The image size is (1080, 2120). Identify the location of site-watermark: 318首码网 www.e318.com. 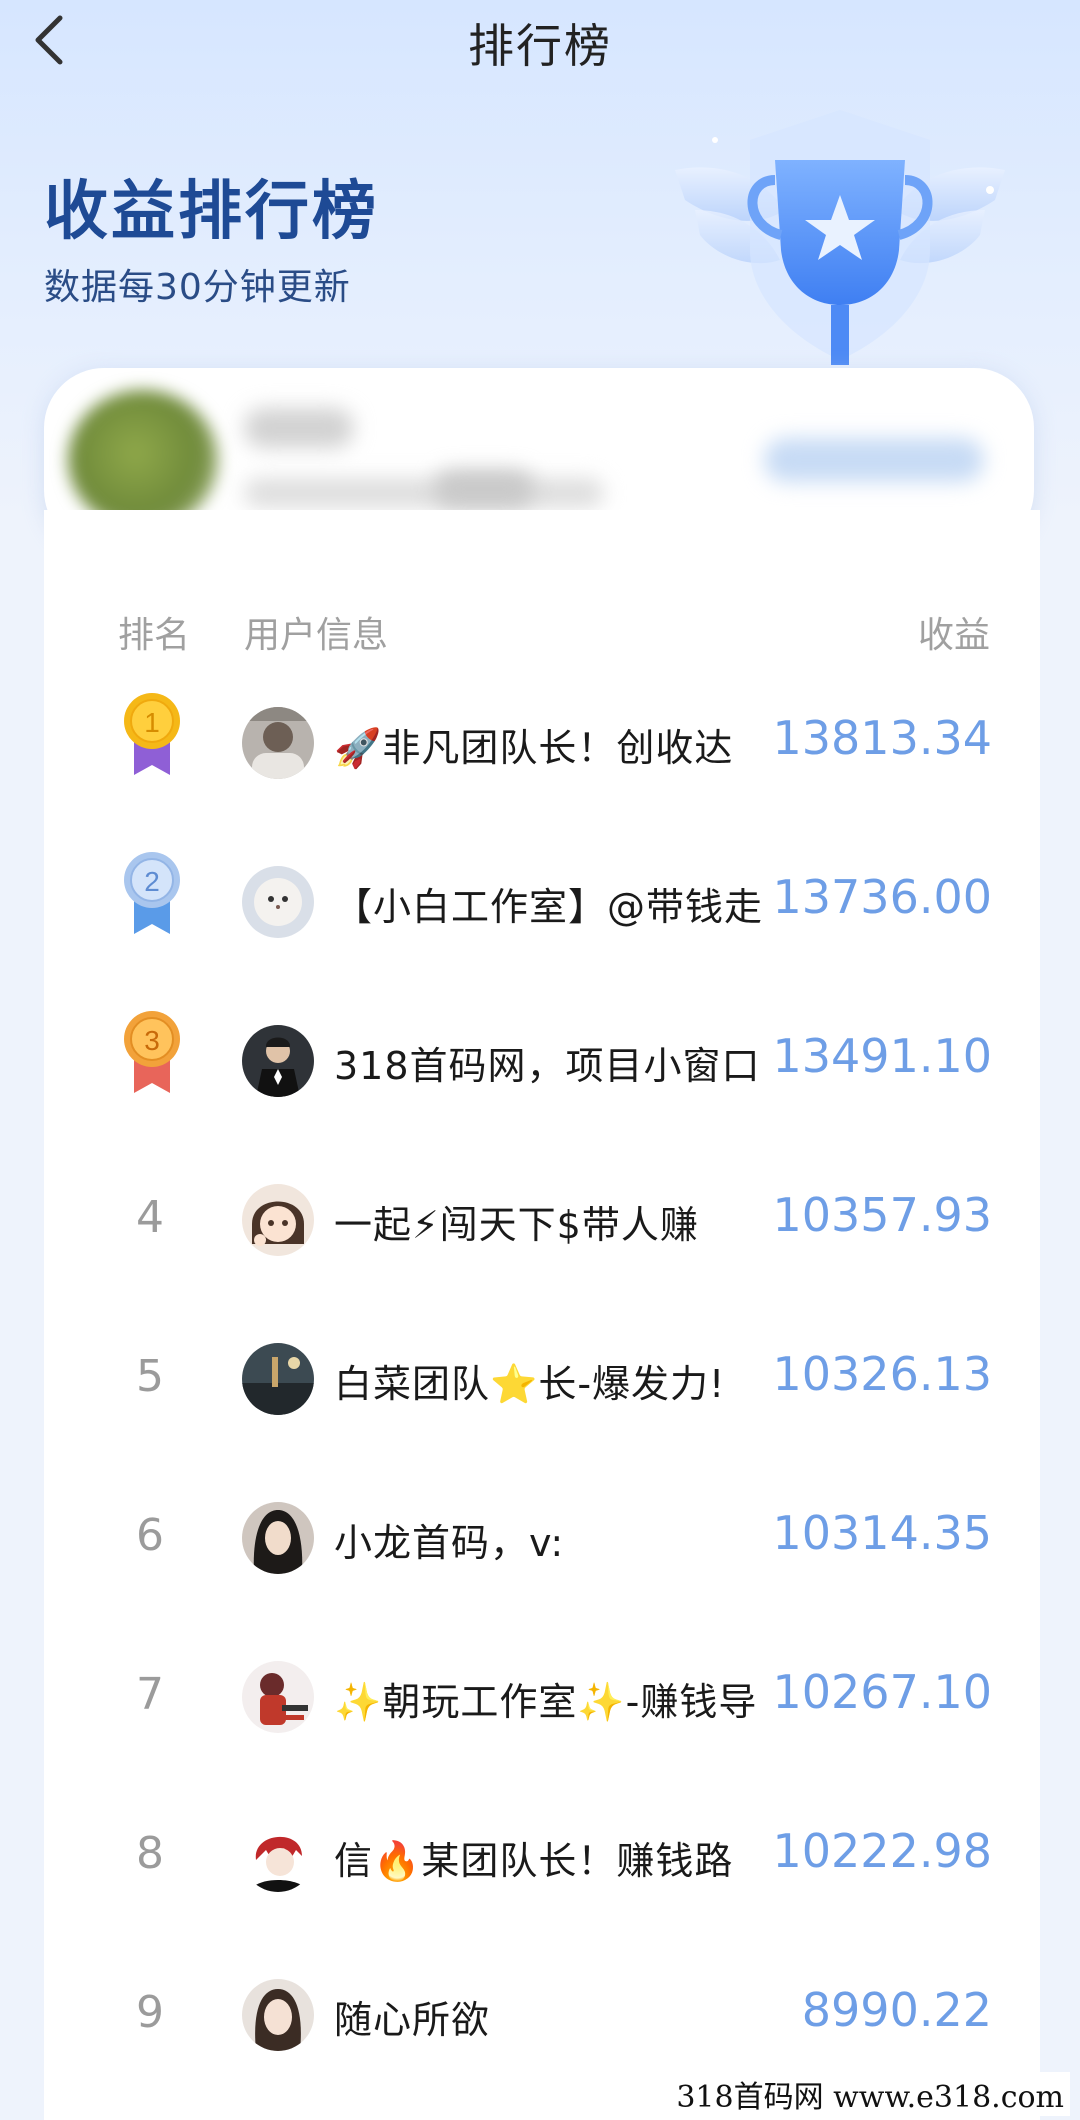
(870, 2094).